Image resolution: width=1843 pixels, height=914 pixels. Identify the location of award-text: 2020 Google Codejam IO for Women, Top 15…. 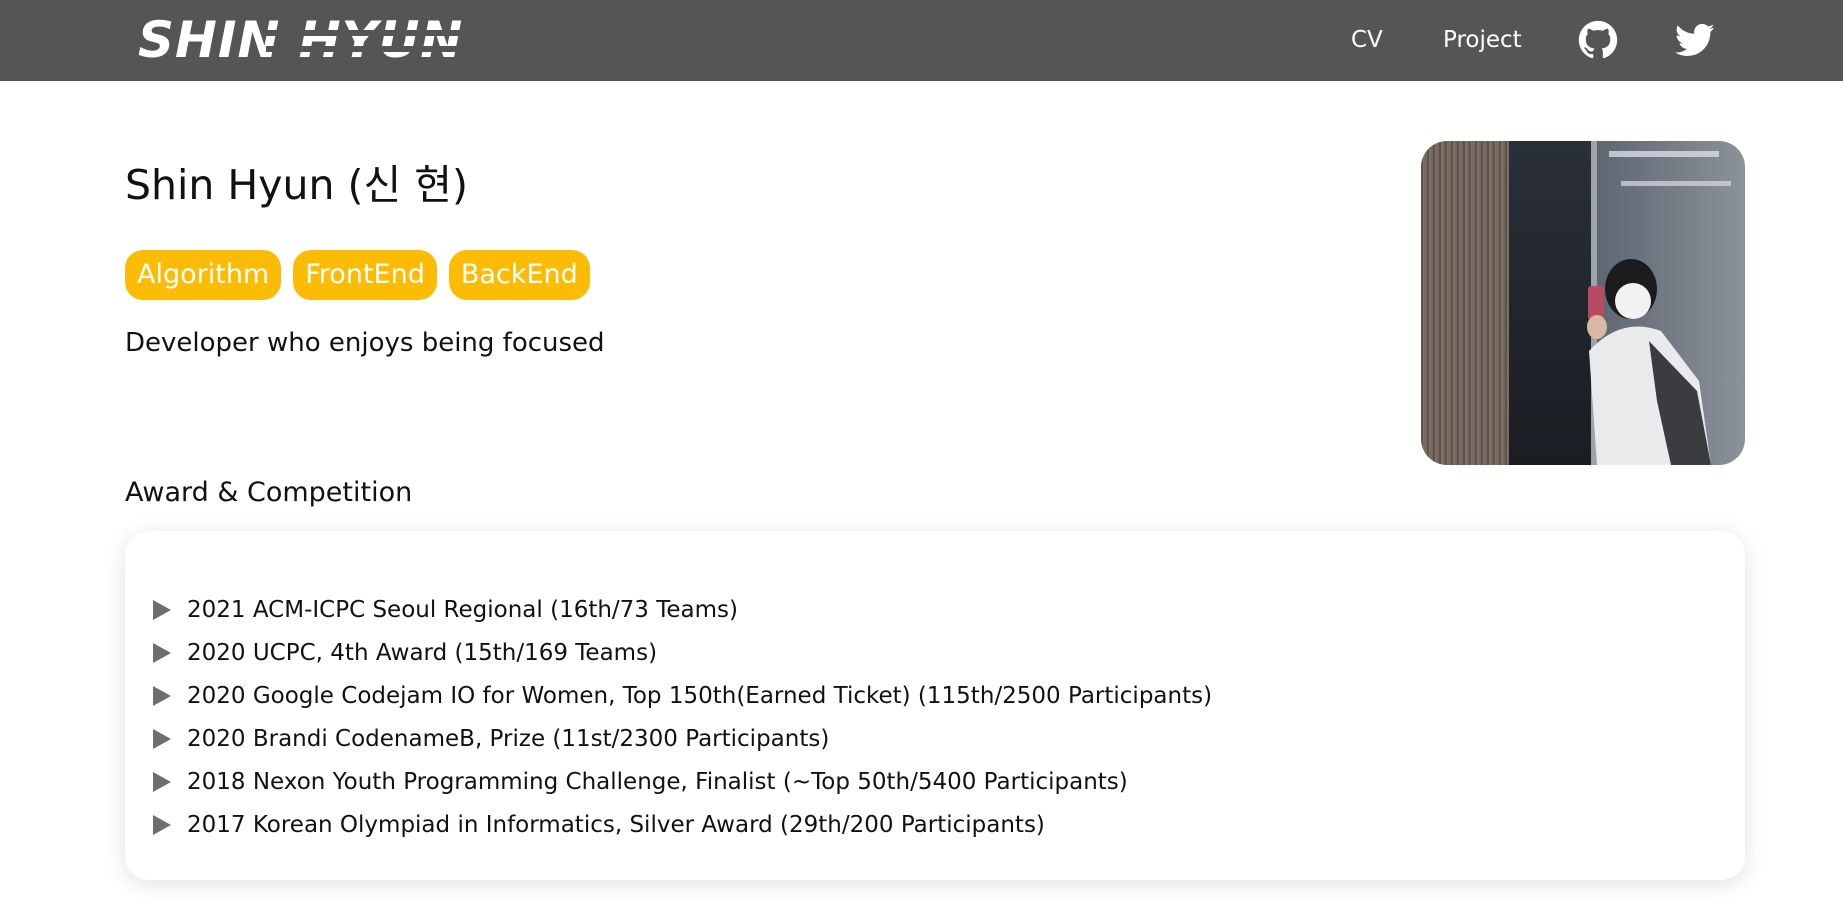
(700, 695).